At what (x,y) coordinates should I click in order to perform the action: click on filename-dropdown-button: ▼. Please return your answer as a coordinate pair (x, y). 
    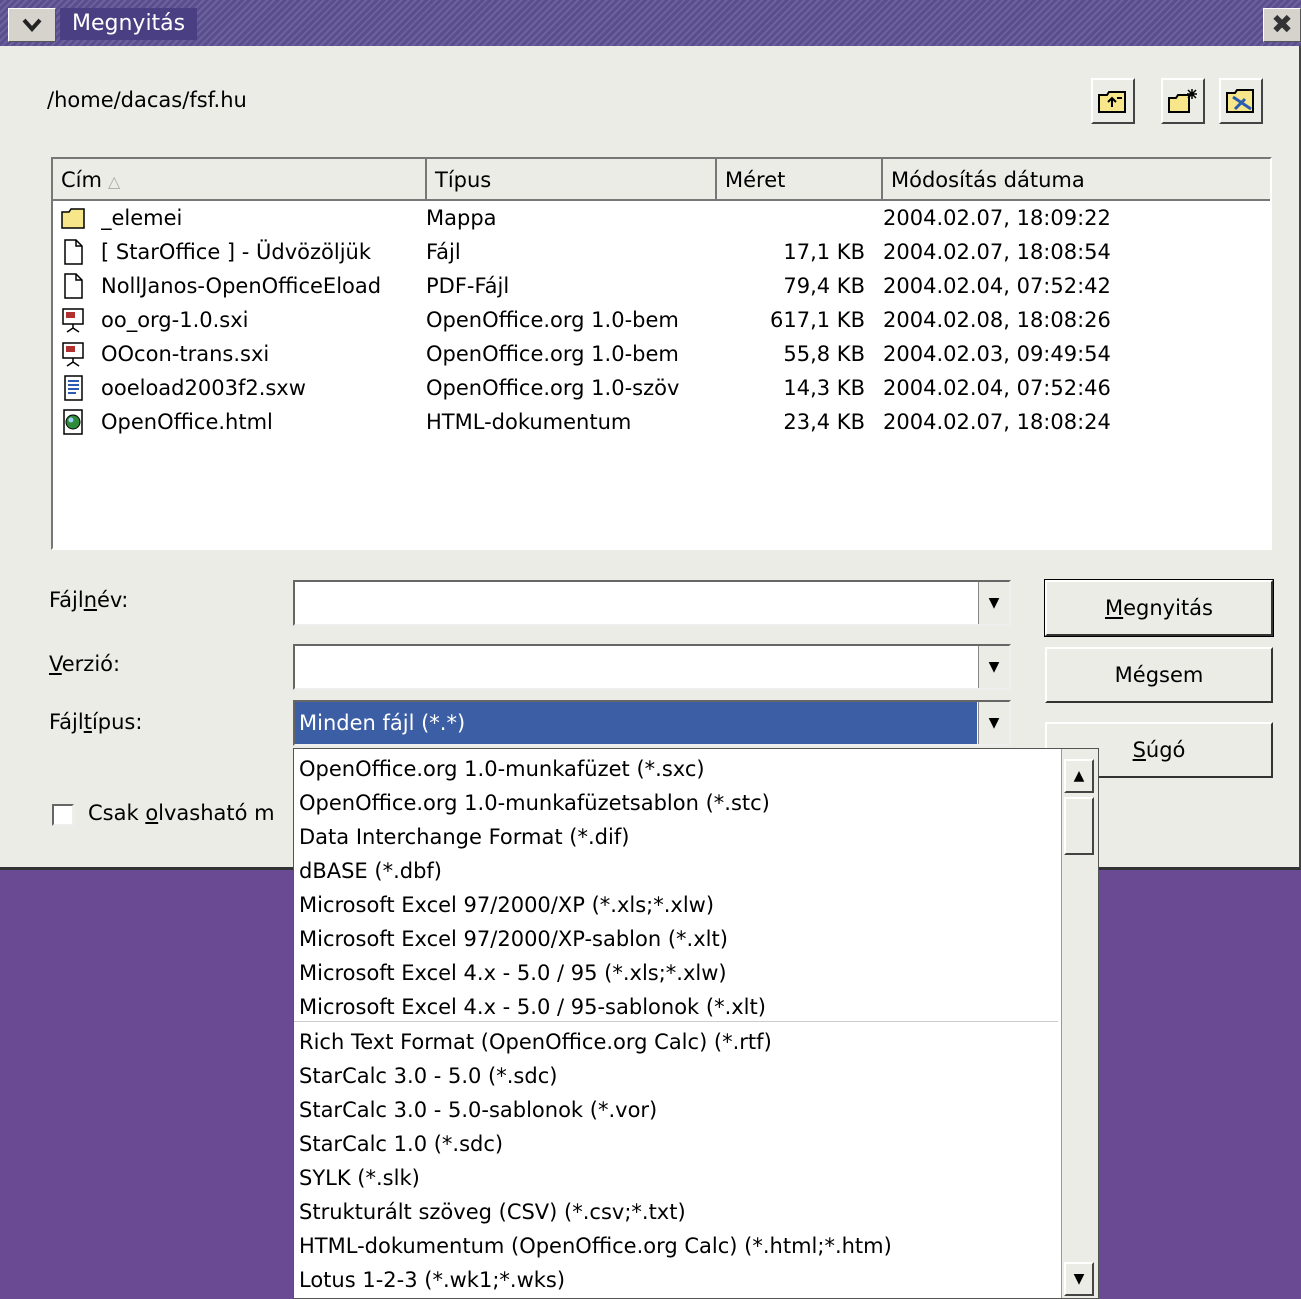
    Looking at the image, I should click on (993, 603).